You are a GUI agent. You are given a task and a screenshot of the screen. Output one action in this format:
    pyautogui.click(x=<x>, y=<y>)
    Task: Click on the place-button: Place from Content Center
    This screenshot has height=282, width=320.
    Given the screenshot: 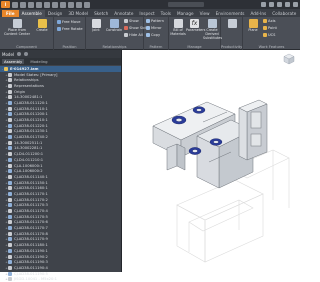 What is the action you would take?
    pyautogui.click(x=17, y=29)
    